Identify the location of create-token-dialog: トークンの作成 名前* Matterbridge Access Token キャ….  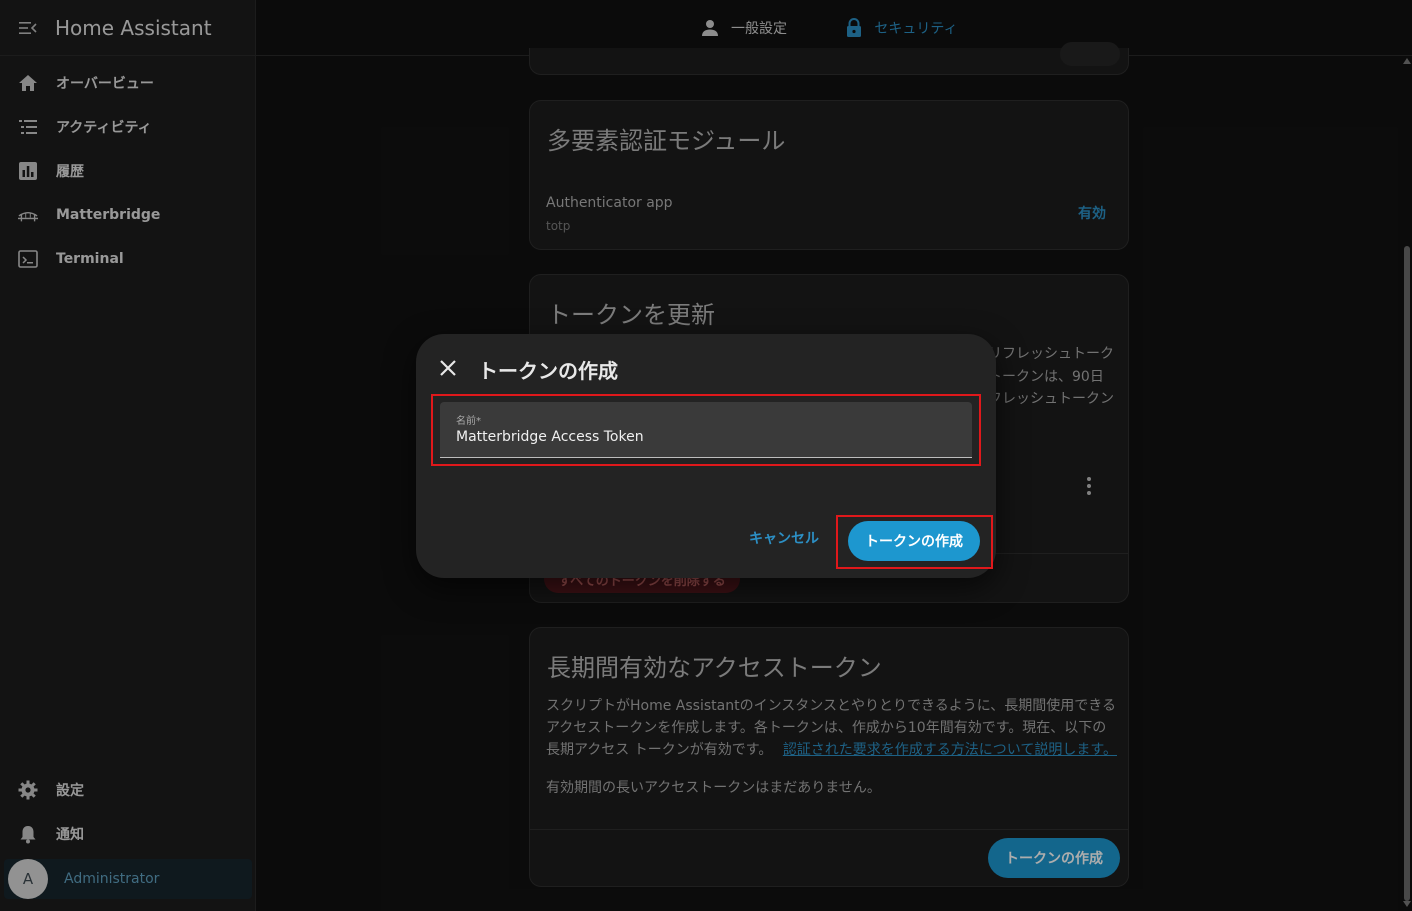
(706, 456).